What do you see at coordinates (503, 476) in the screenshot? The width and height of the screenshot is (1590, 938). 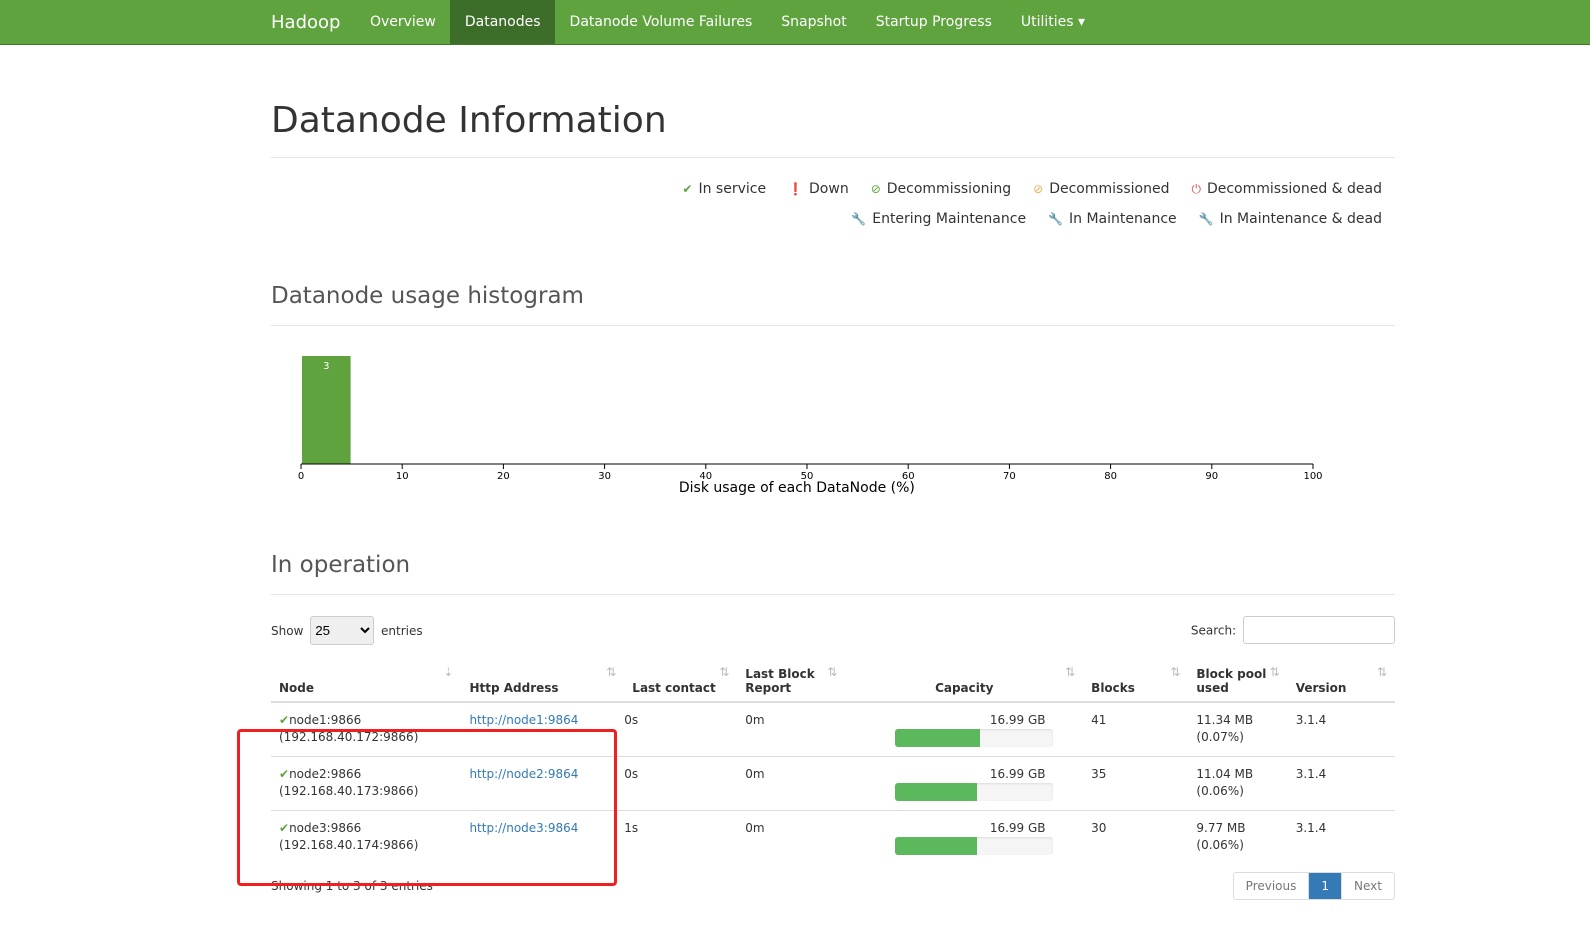 I see `x-tick-label: 20` at bounding box center [503, 476].